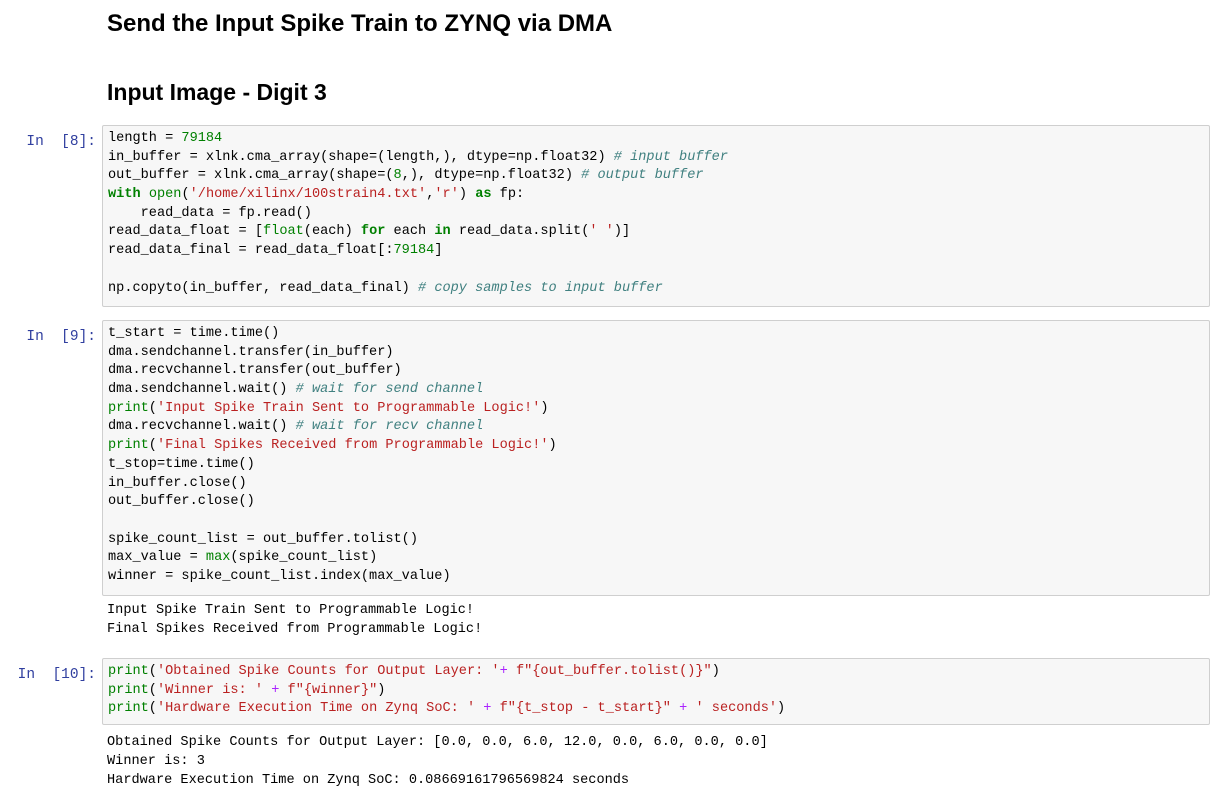 The height and width of the screenshot is (797, 1232). I want to click on code-line: print('Winner is: ' + f"{winner}"), so click(658, 691).